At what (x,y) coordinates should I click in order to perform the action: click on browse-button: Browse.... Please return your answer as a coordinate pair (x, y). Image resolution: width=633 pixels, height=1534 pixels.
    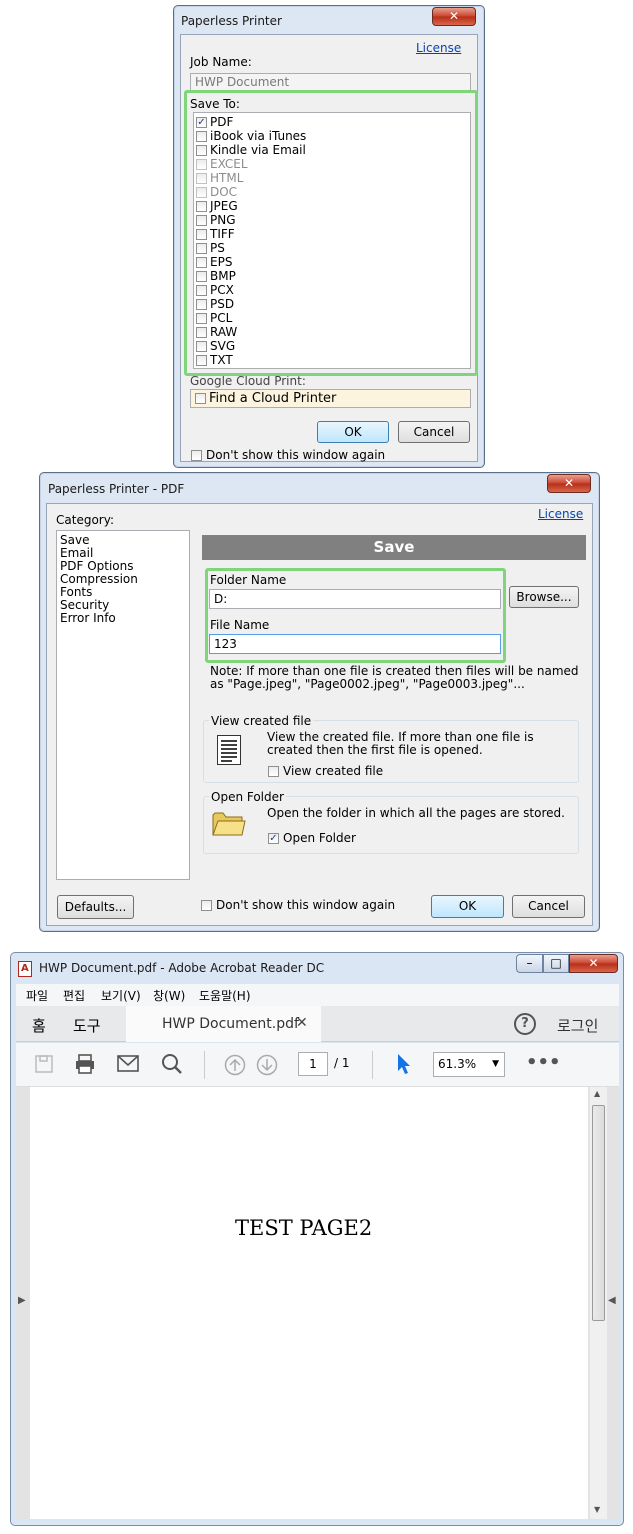
    Looking at the image, I should click on (544, 597).